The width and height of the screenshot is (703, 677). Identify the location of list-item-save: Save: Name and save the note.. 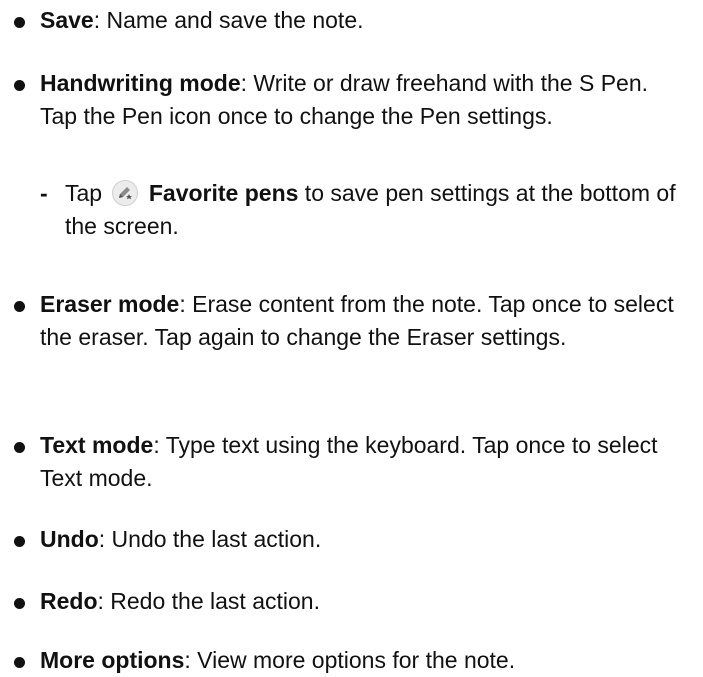
(358, 20).